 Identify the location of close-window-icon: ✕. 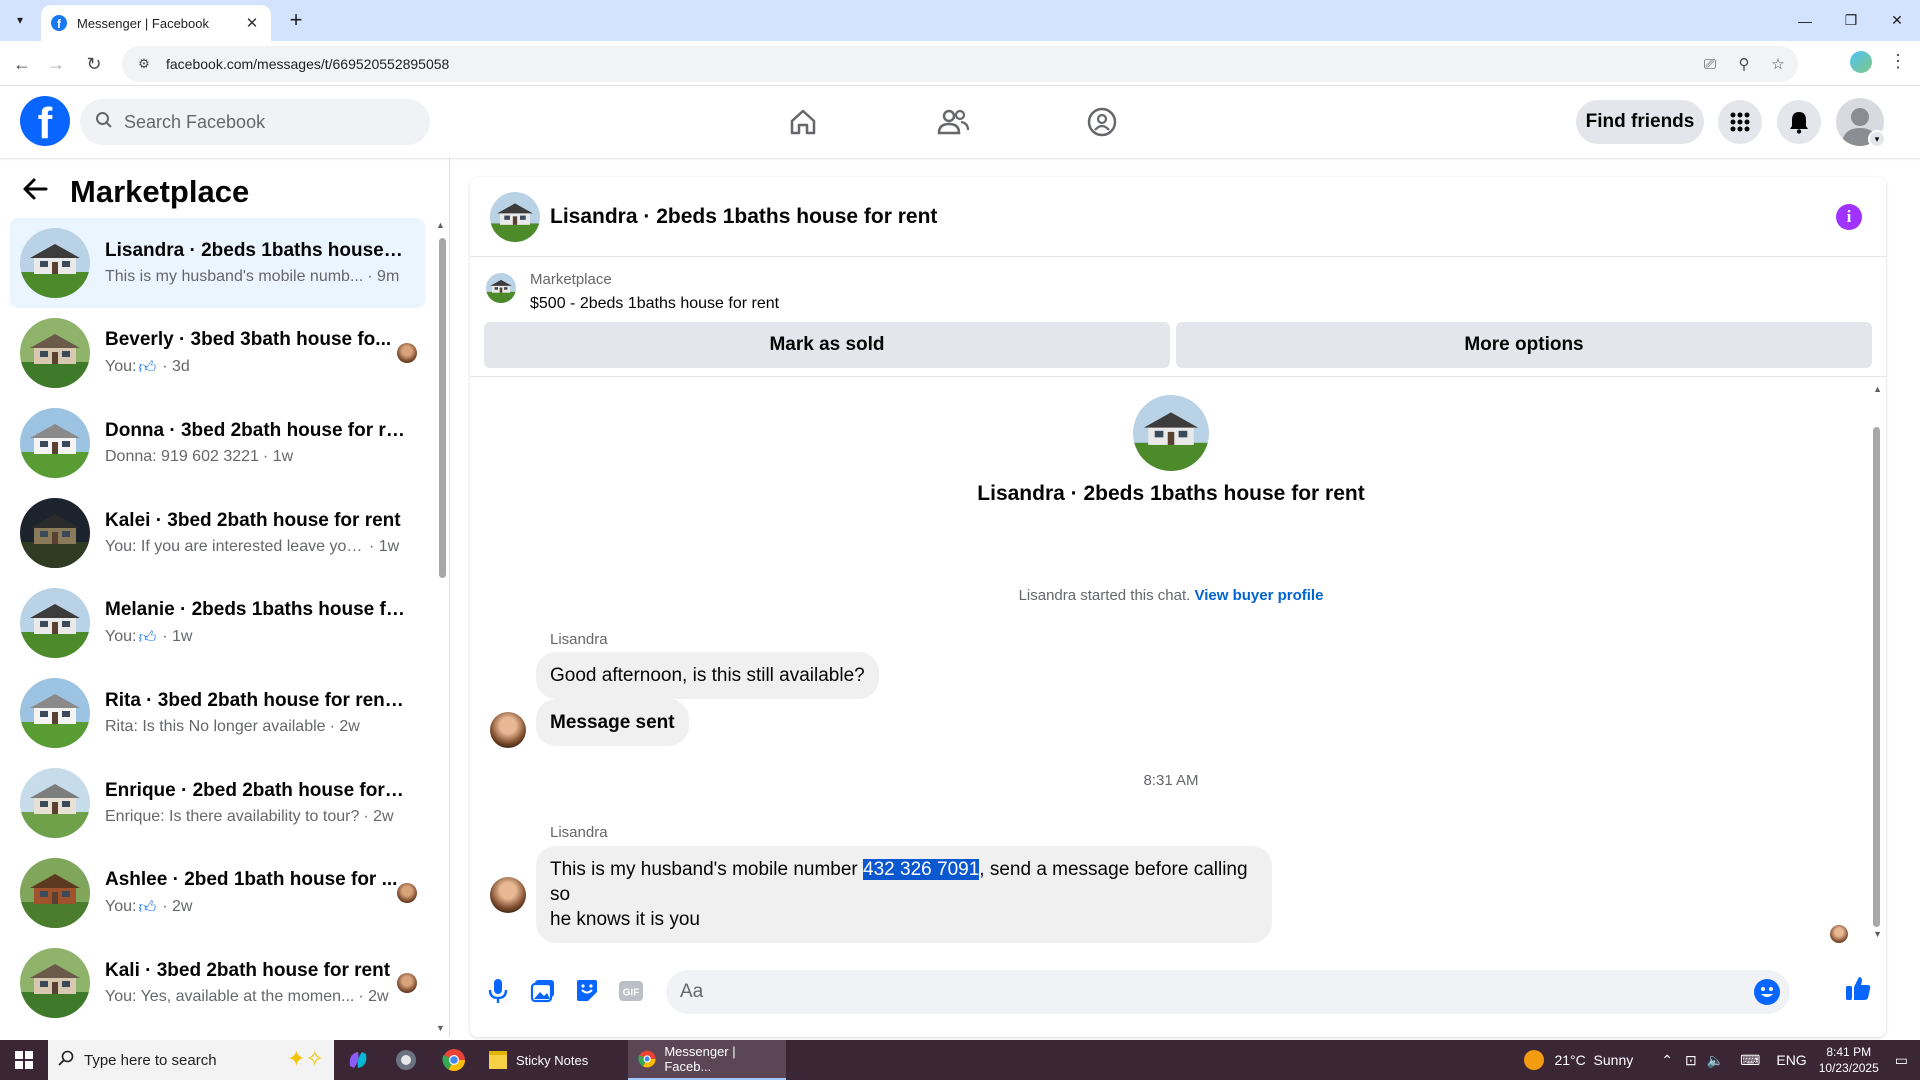
(1897, 20).